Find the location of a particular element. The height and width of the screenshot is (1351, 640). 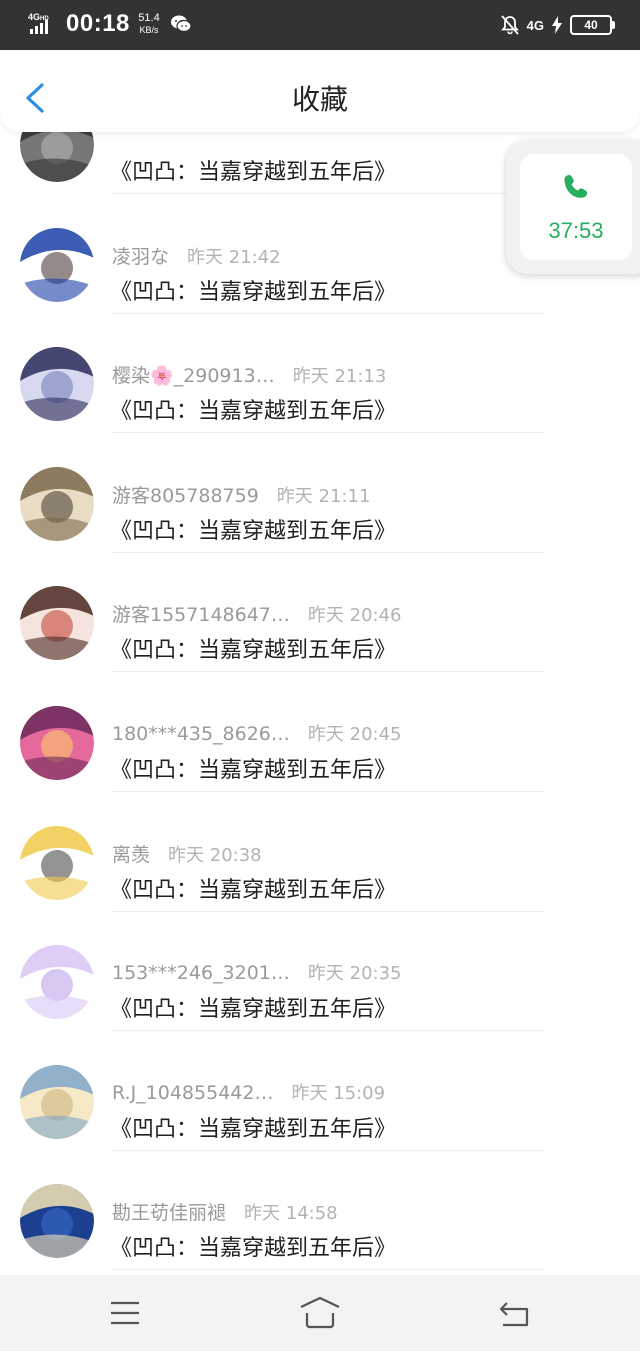

call-panel: 37:53 is located at coordinates (576, 207).